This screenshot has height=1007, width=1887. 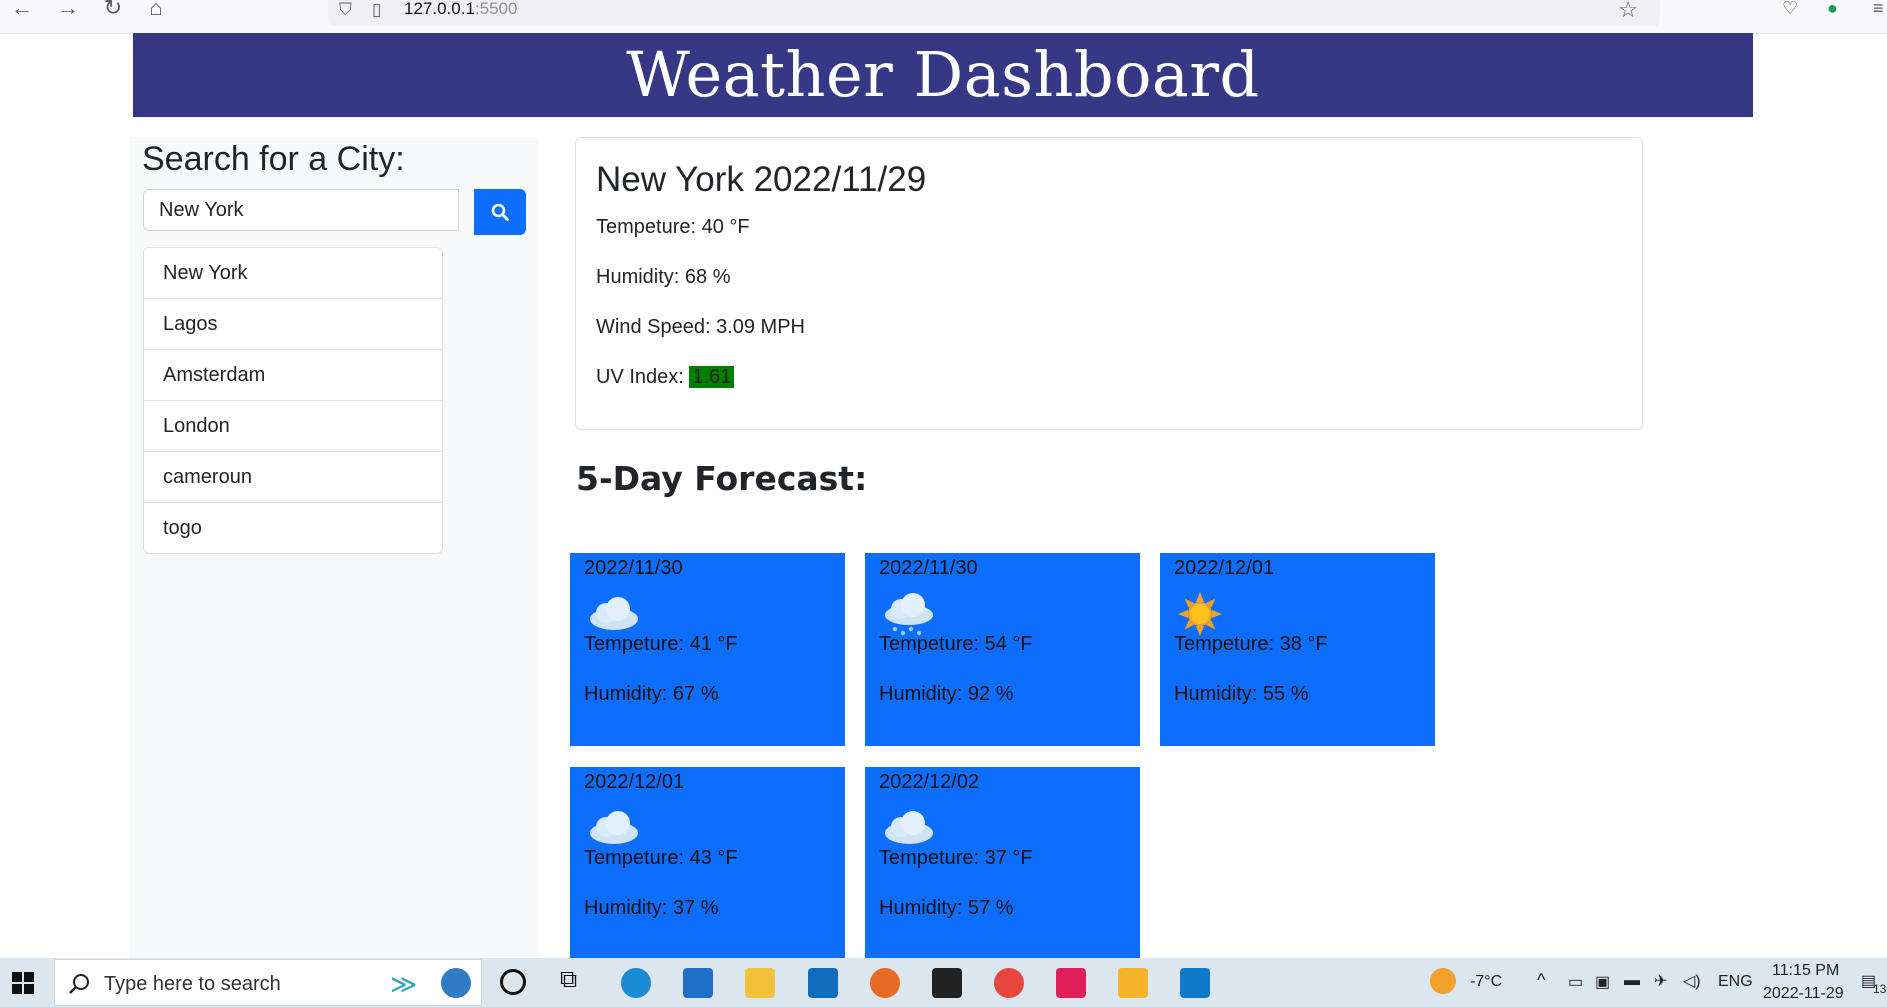 What do you see at coordinates (273, 159) in the screenshot?
I see `search-heading: Search for a City:` at bounding box center [273, 159].